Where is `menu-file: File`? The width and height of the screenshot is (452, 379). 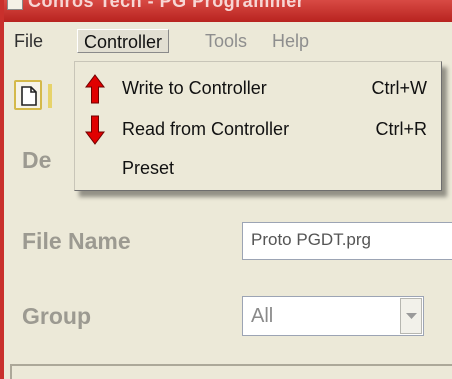 menu-file: File is located at coordinates (28, 41).